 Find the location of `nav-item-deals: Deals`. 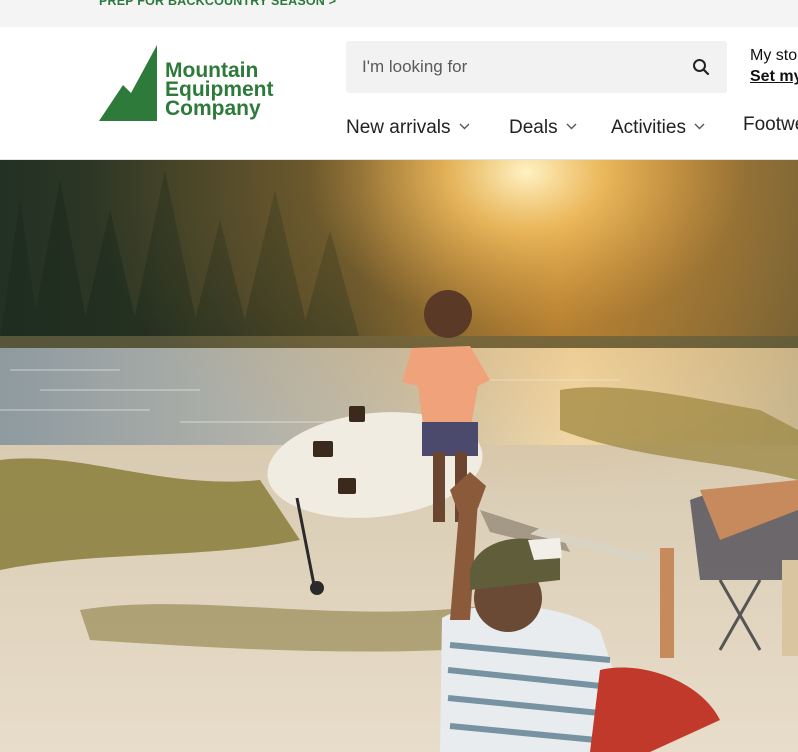

nav-item-deals: Deals is located at coordinates (543, 128).